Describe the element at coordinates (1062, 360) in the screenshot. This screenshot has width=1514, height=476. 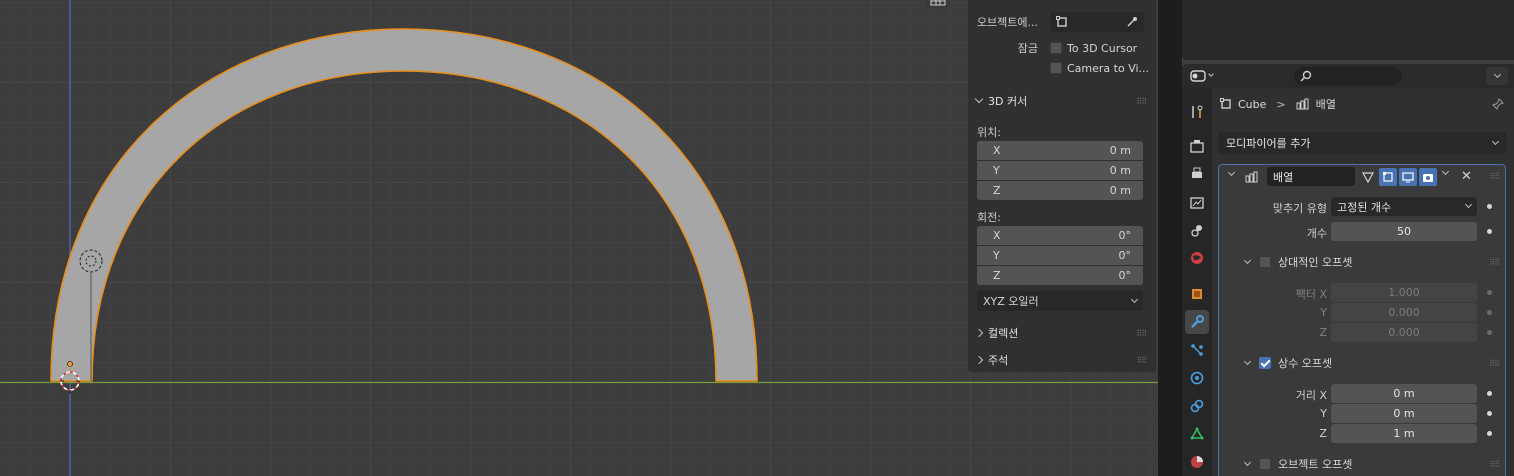
I see `annotation-panel-header: 주석 ⠿⠿` at that location.